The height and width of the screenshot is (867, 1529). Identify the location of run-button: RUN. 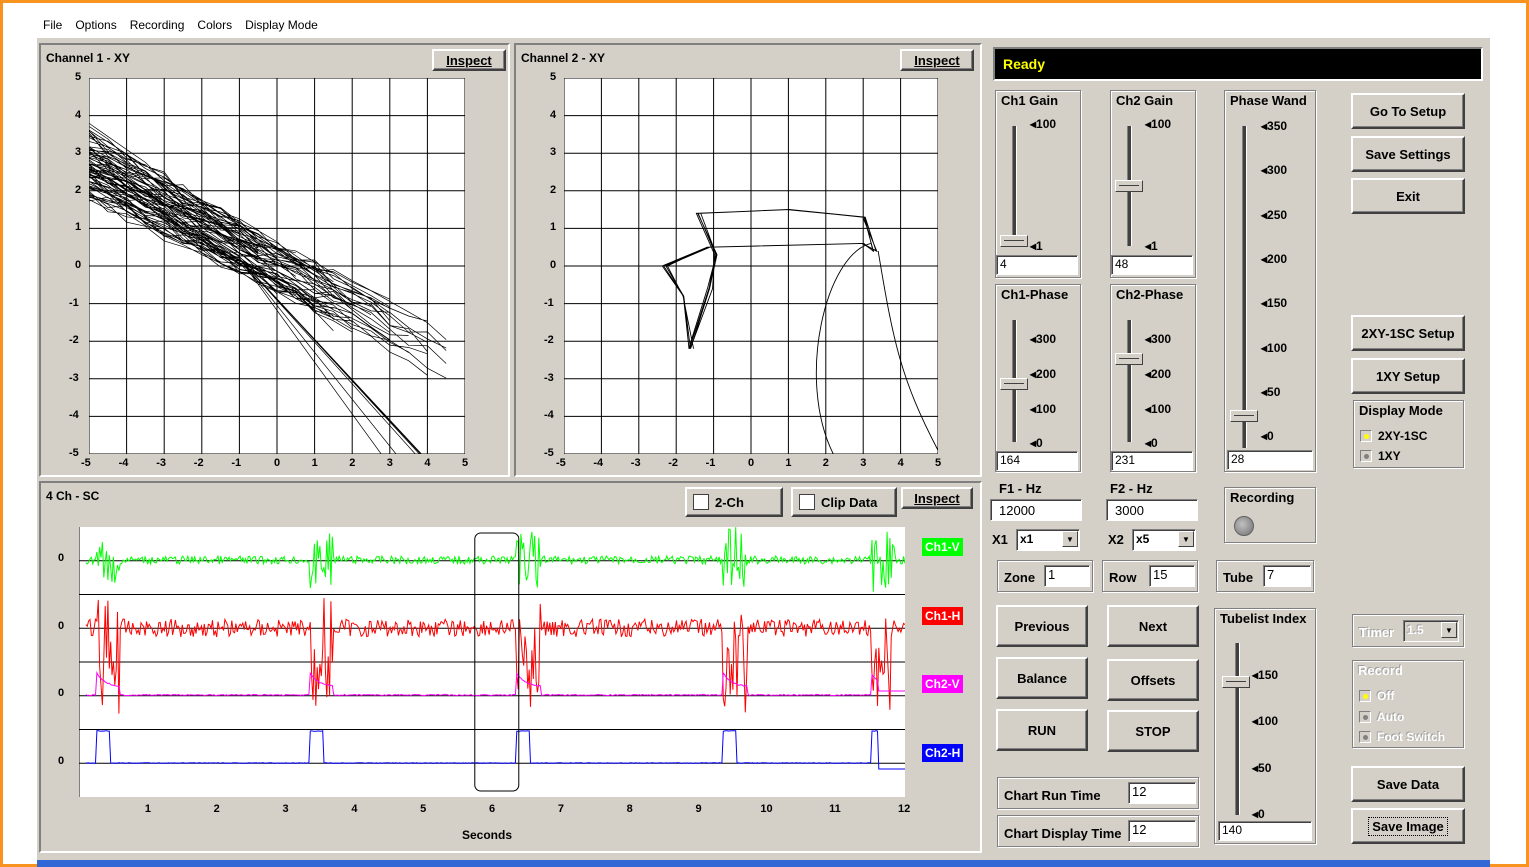
(1042, 730).